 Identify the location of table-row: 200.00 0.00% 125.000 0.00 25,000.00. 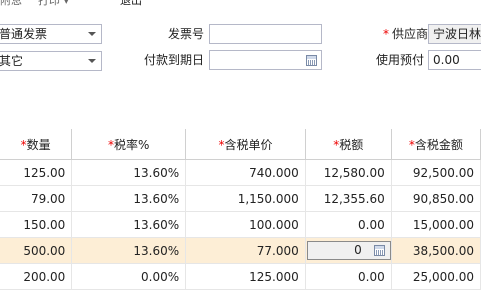
(240, 276).